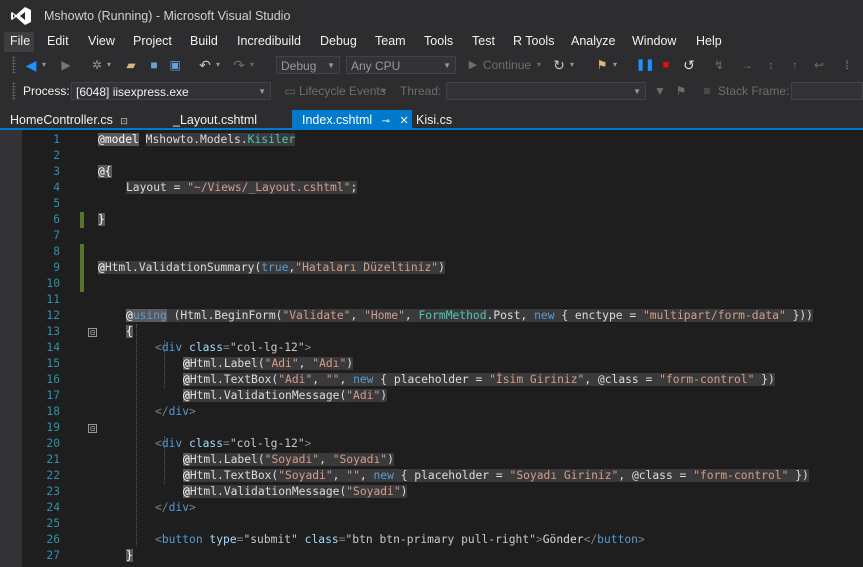 Image resolution: width=863 pixels, height=567 pixels. Describe the element at coordinates (602, 65) in the screenshot. I see `browser-link-icon: ⚑` at that location.